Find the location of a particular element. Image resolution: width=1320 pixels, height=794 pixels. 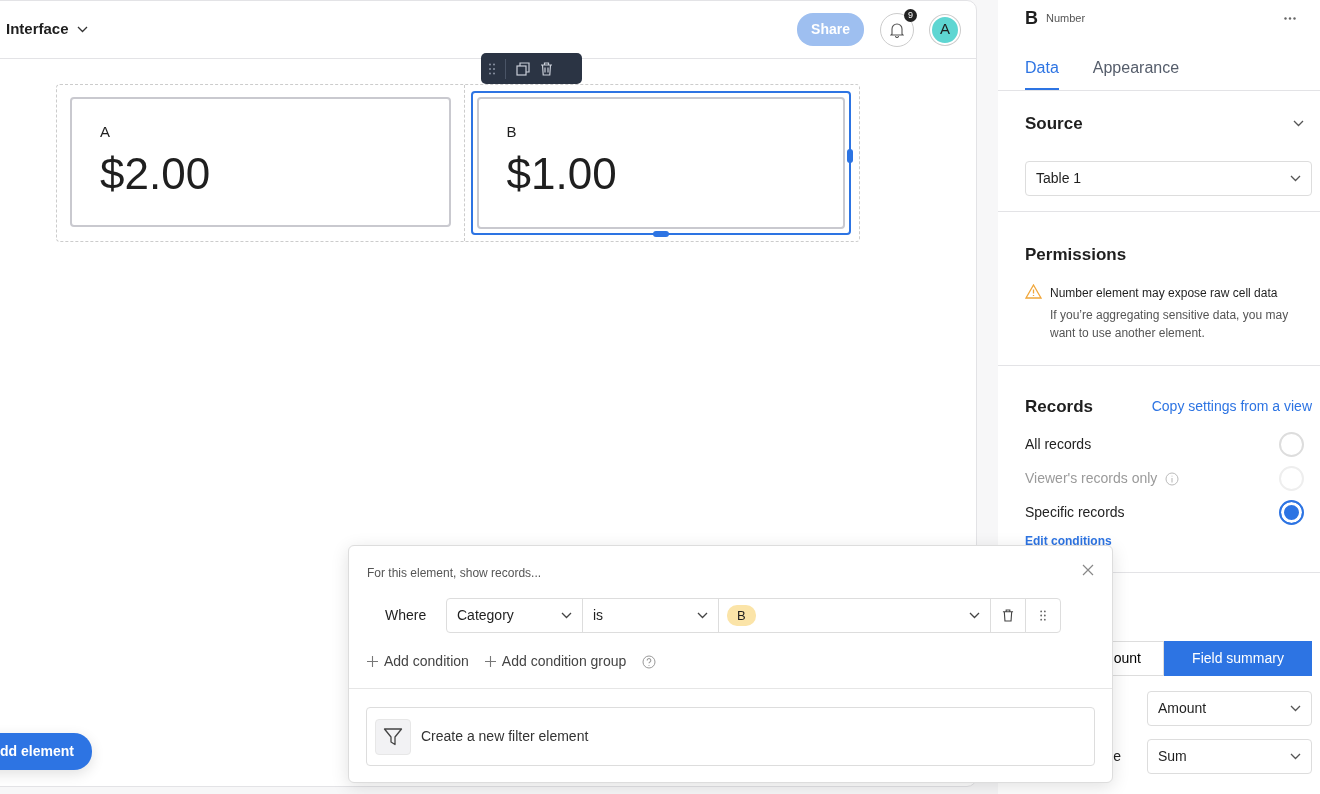

warning-text: If you’re aggregating sensitive data, you may want to use another element. is located at coordinates (1170, 324).